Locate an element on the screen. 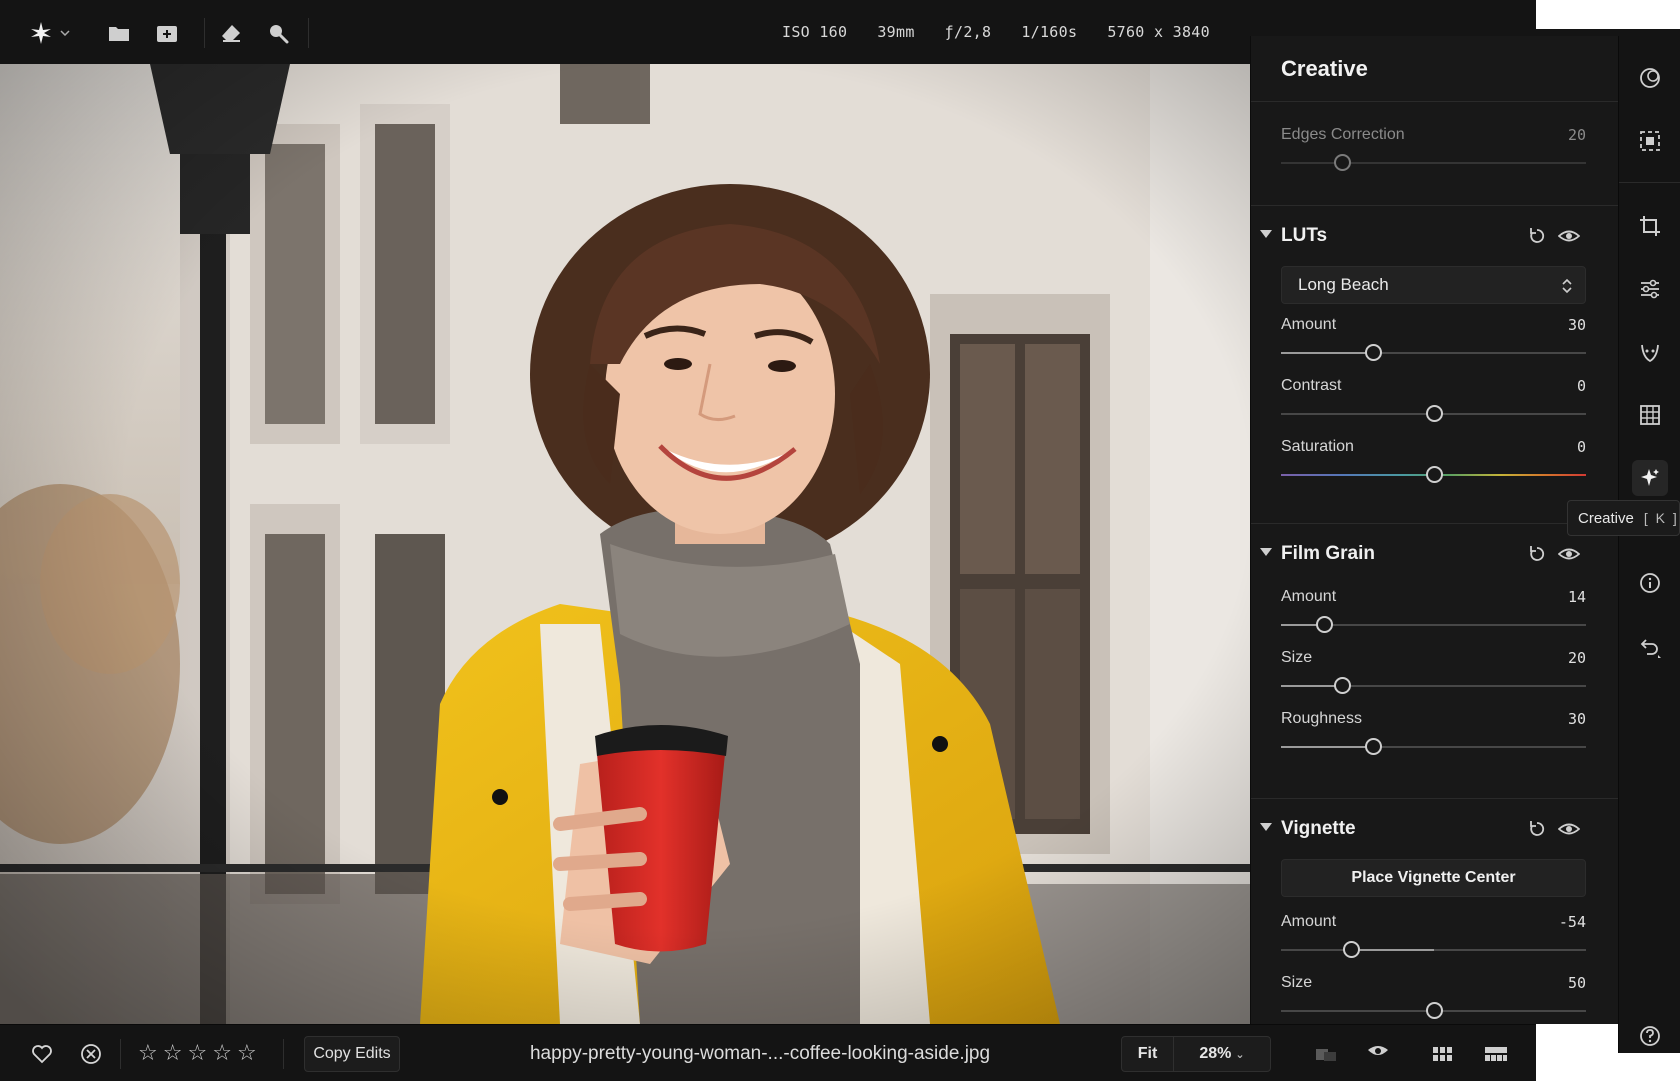  zoom-fit-button: Fit is located at coordinates (1148, 1054).